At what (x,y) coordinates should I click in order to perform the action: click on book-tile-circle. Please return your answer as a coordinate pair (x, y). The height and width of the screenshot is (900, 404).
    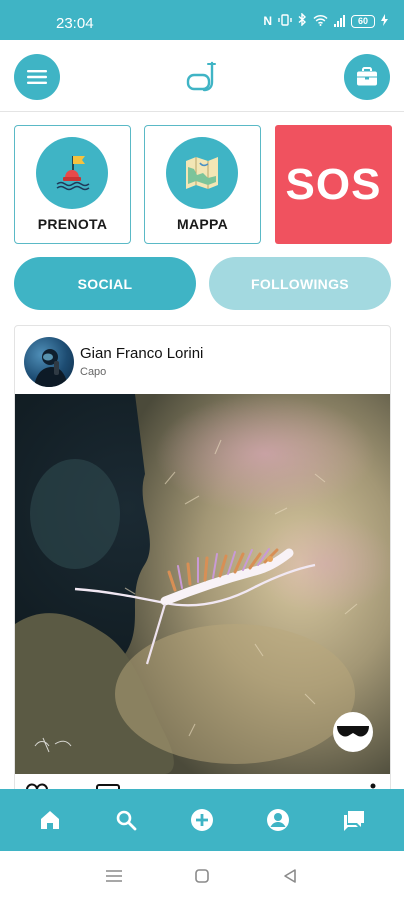
    Looking at the image, I should click on (72, 173).